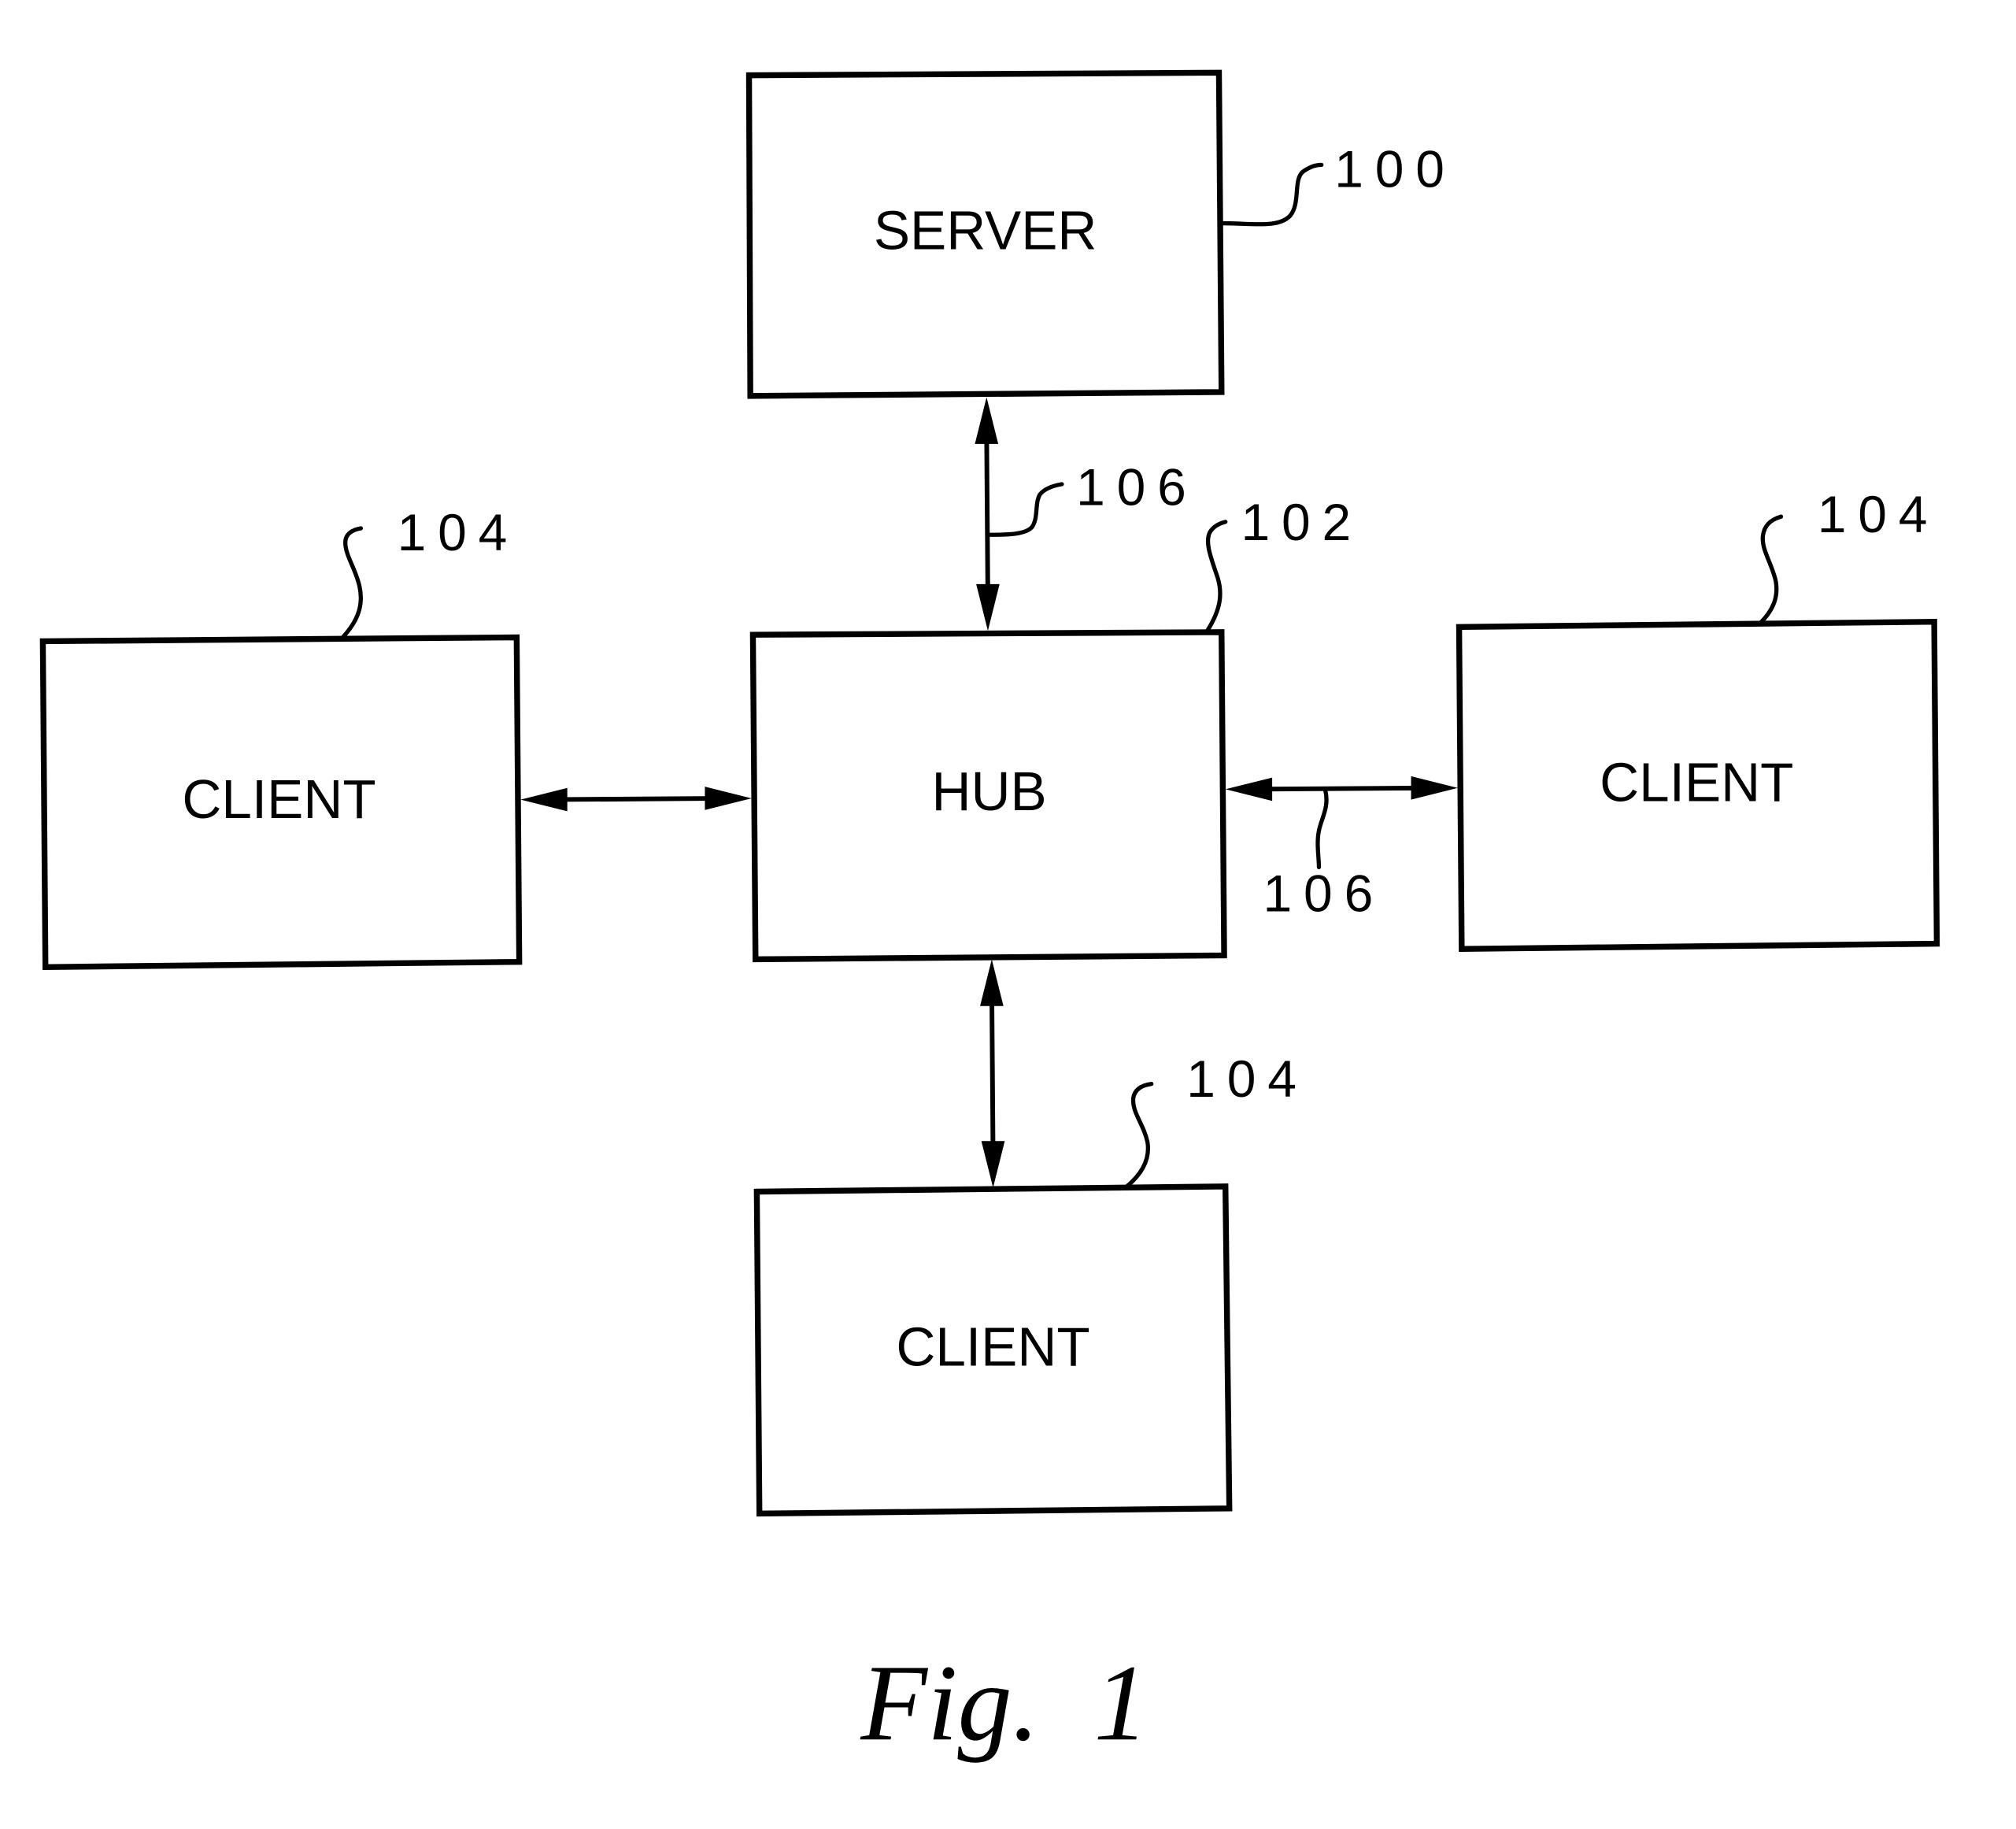 Image resolution: width=2016 pixels, height=1829 pixels. Describe the element at coordinates (1216, 576) in the screenshot. I see `hub-ref-leader` at that location.